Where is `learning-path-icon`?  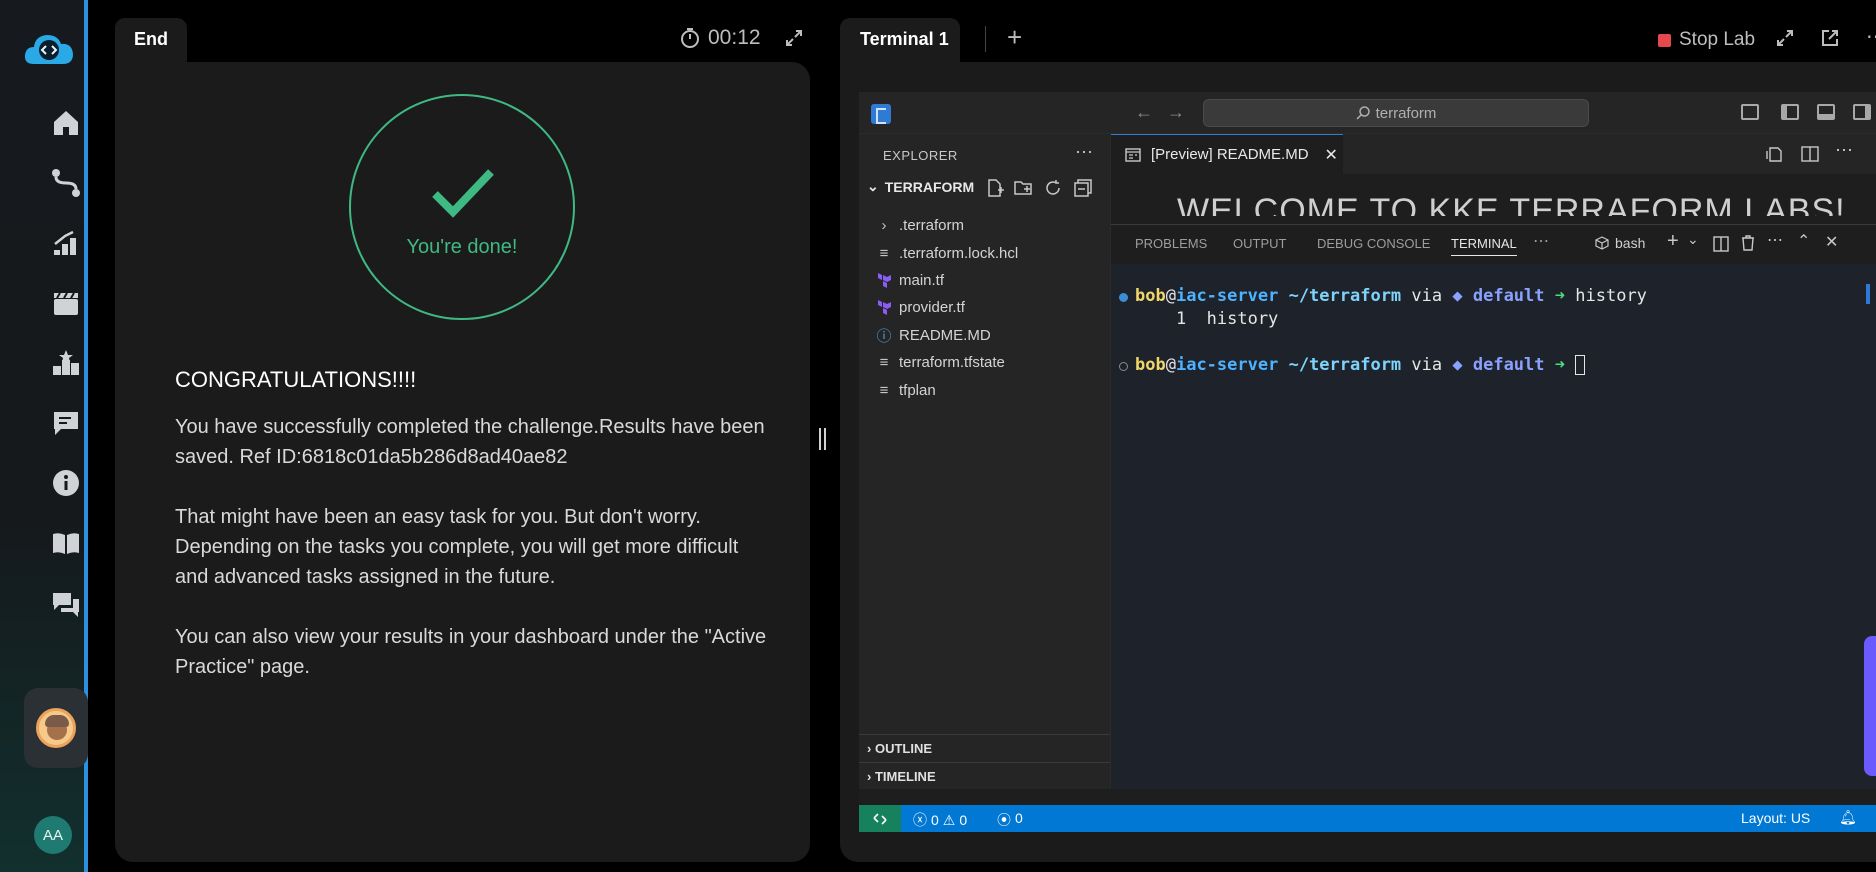 learning-path-icon is located at coordinates (66, 183).